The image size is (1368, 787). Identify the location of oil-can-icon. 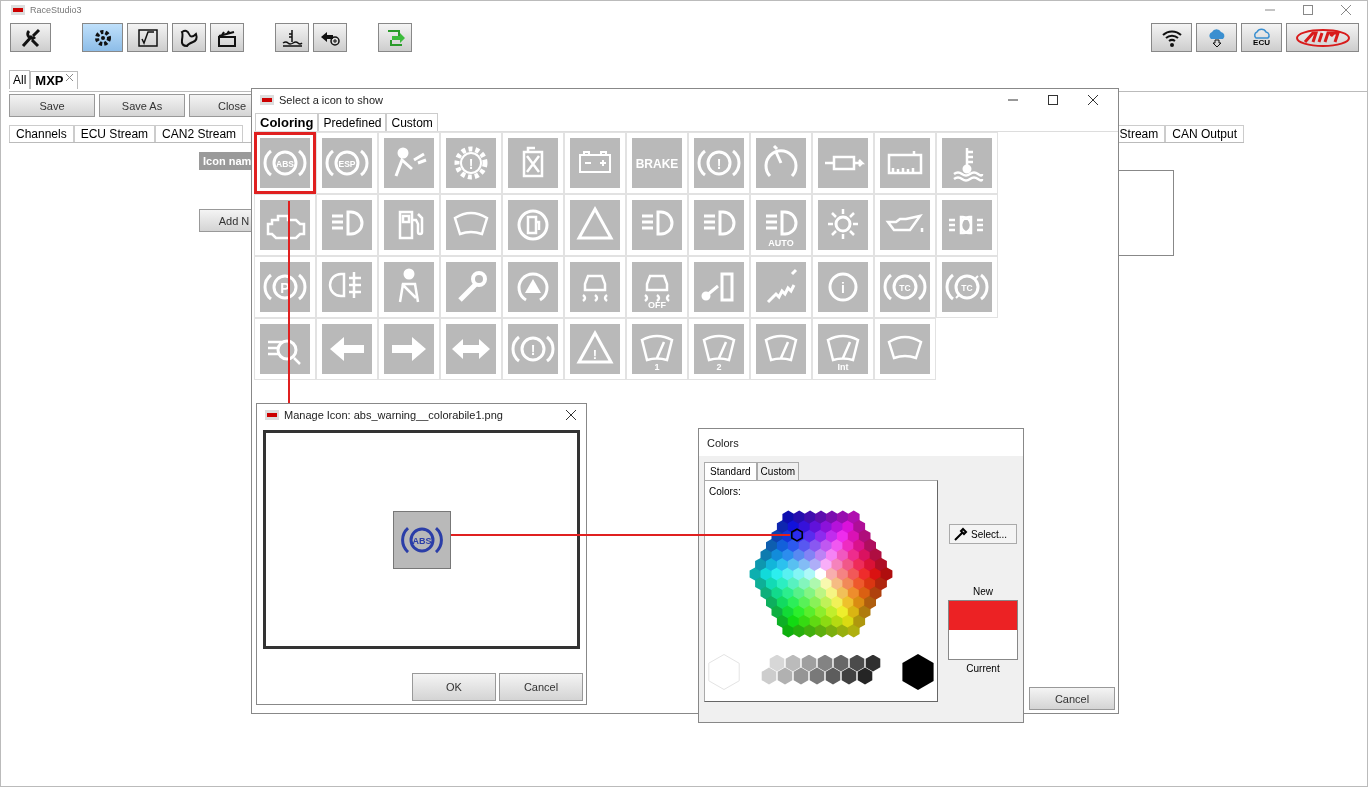
(905, 225).